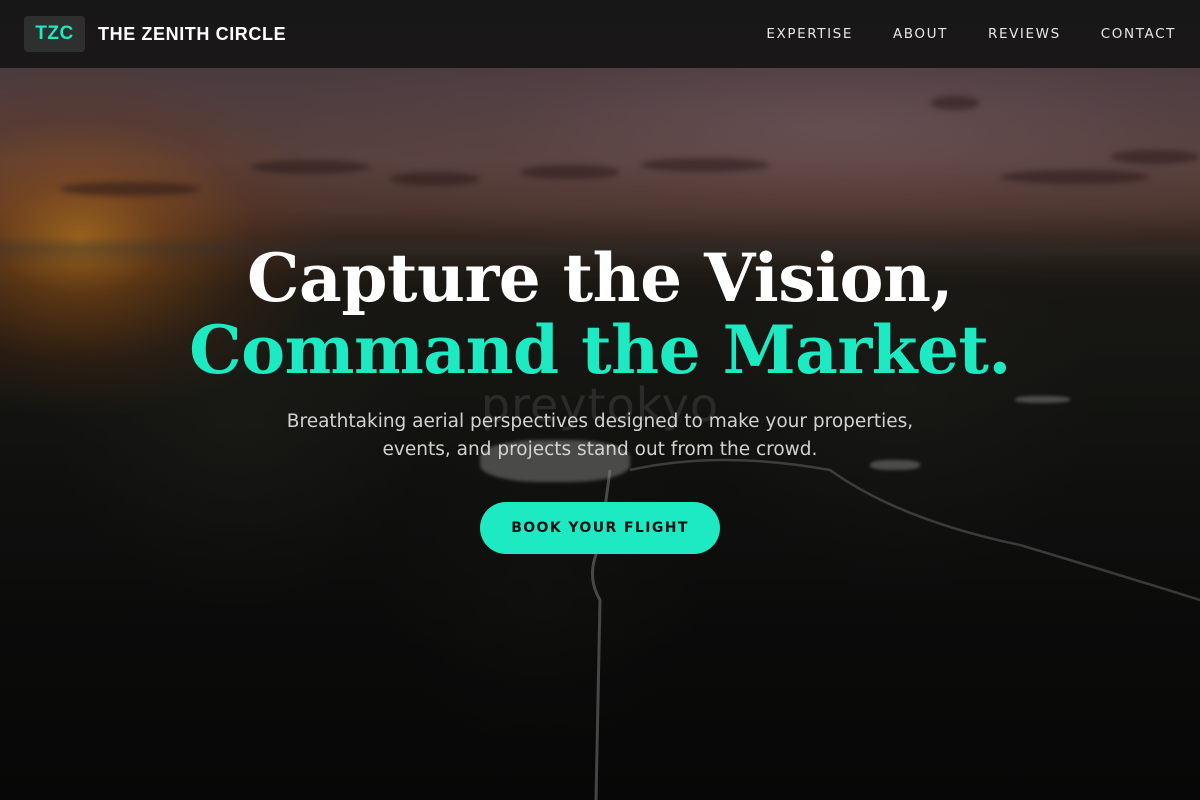 The width and height of the screenshot is (1200, 800). What do you see at coordinates (192, 33) in the screenshot?
I see `brand-name: THE ZENITH CIRCLE` at bounding box center [192, 33].